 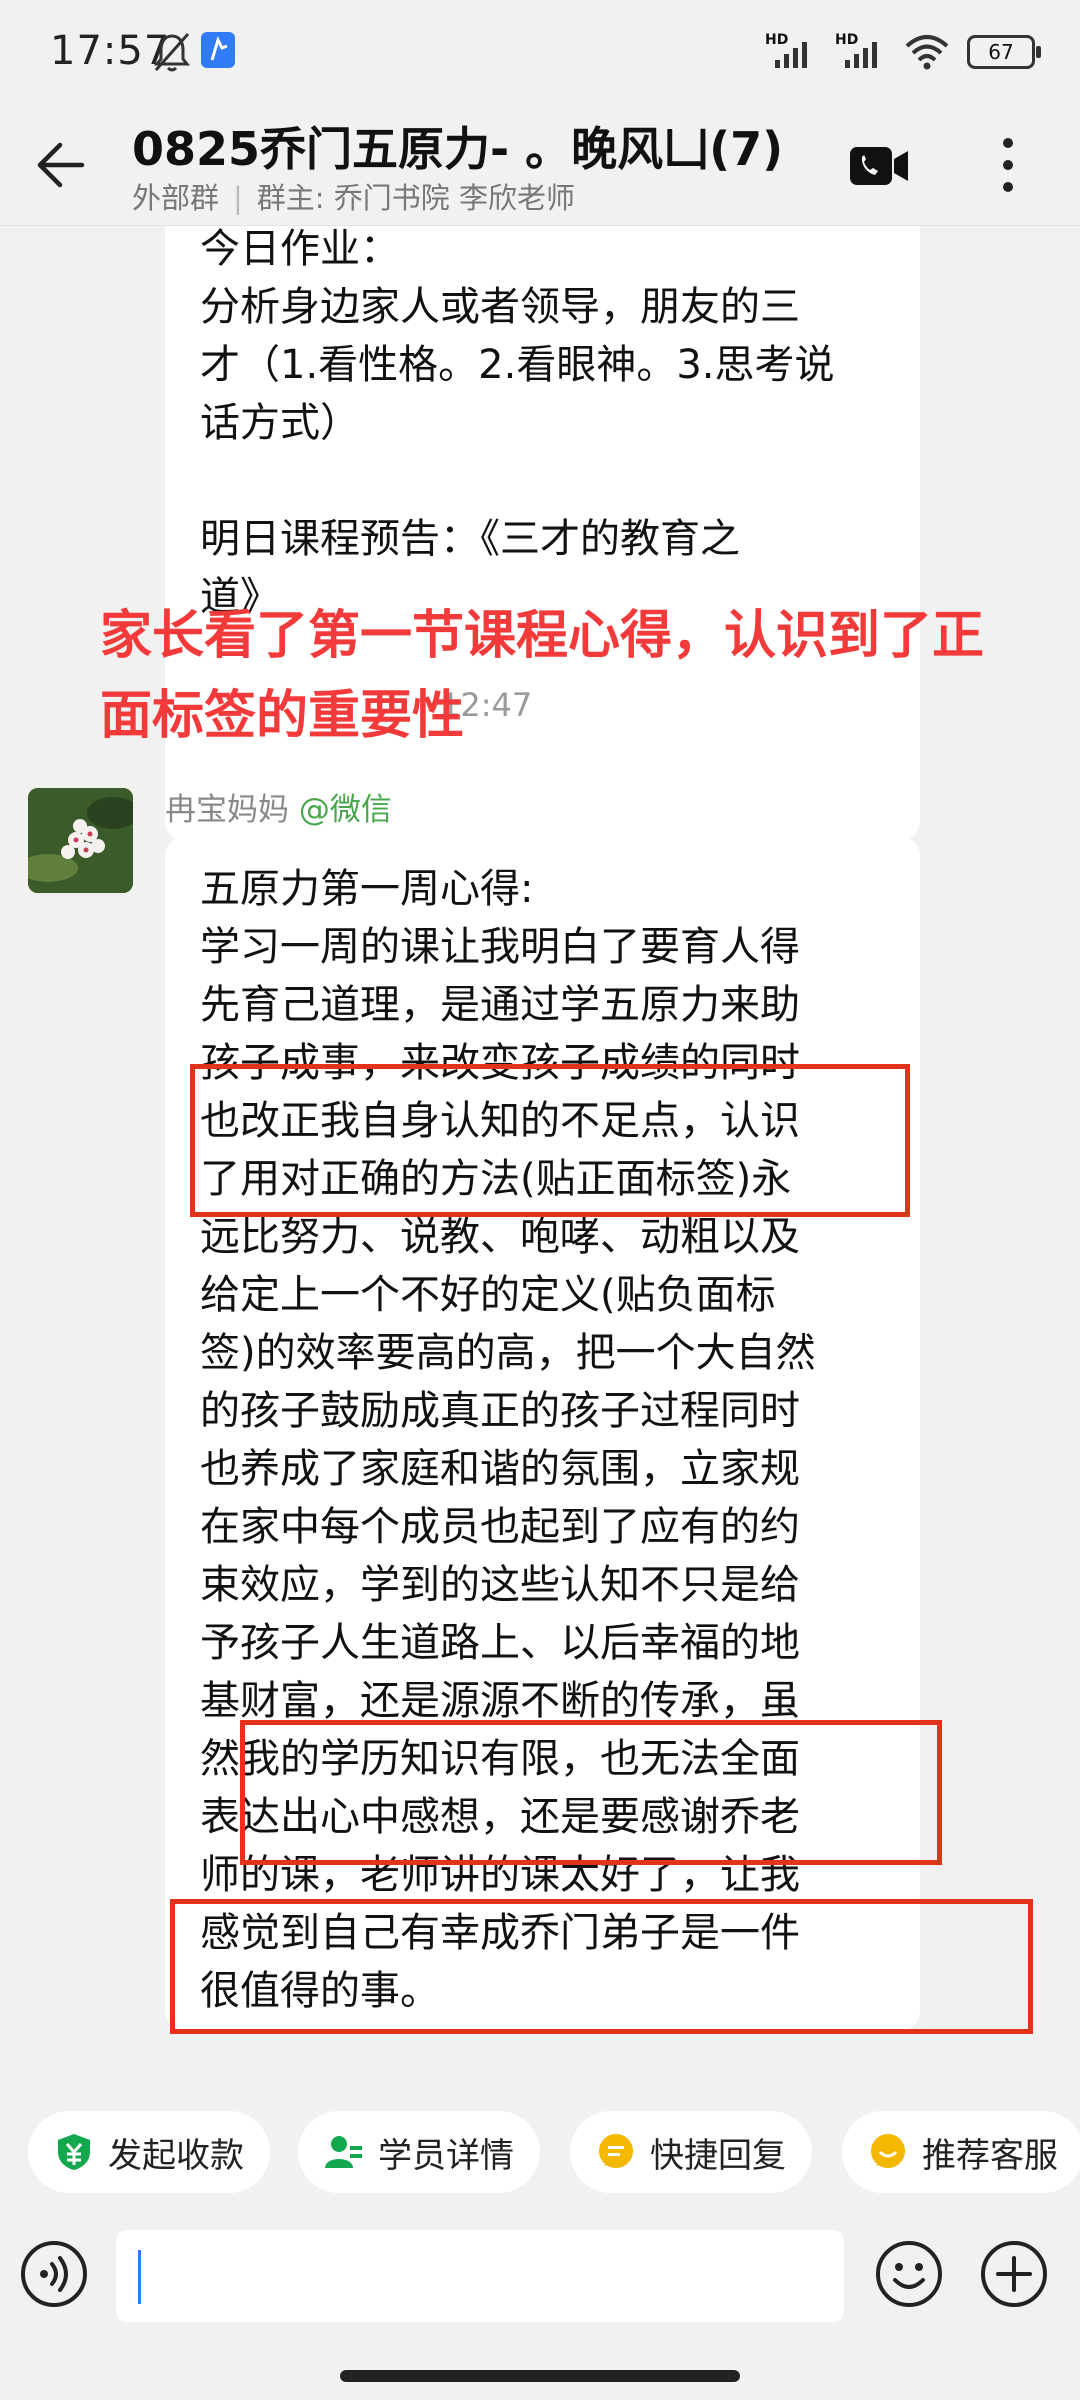 I want to click on battery-indicator: 67, so click(x=1004, y=52).